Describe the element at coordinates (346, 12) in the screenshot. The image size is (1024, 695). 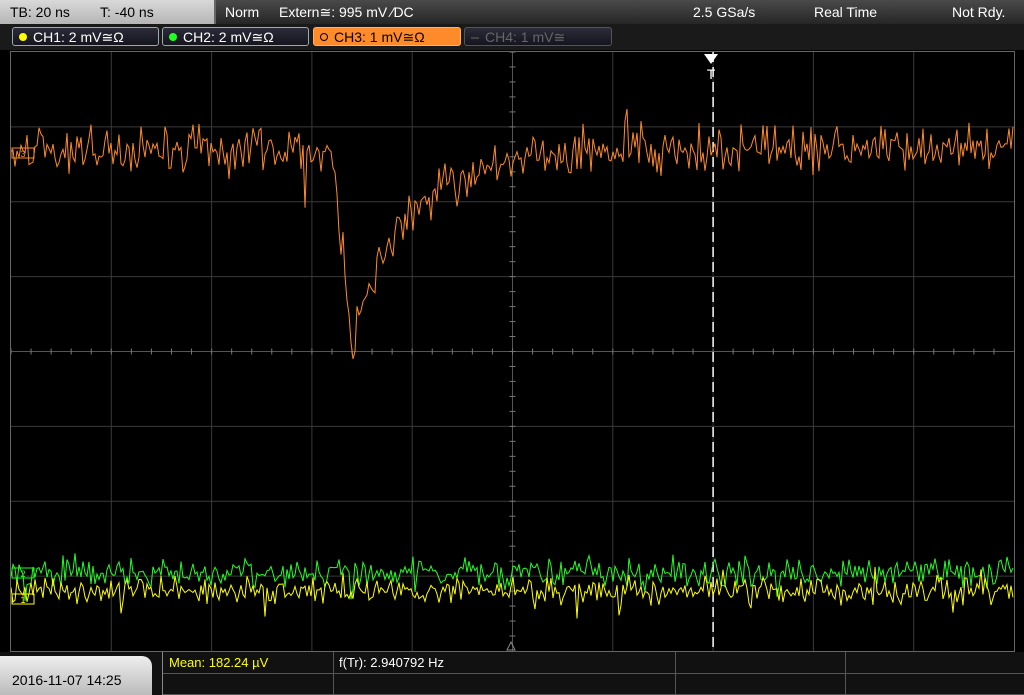
I see `trigger-source: Extern≅: 995 mV ∕DC` at that location.